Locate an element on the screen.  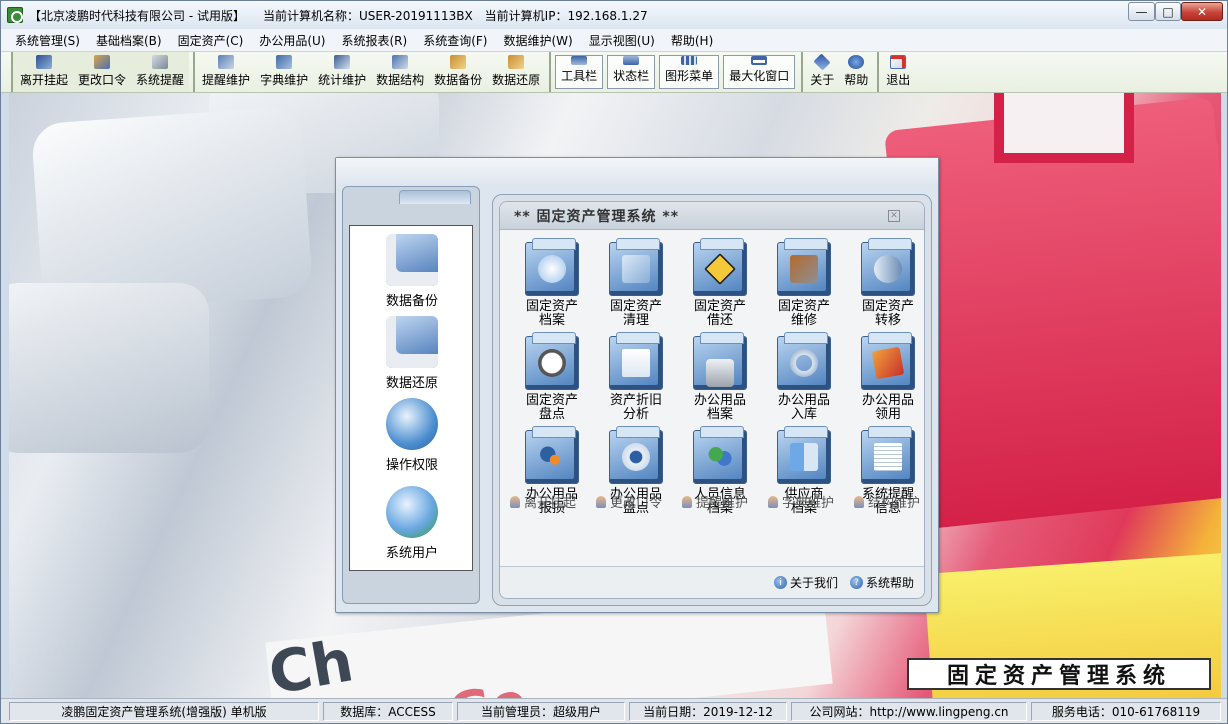
toolbar-statusbar-toggle: 状态栏 is located at coordinates (631, 72).